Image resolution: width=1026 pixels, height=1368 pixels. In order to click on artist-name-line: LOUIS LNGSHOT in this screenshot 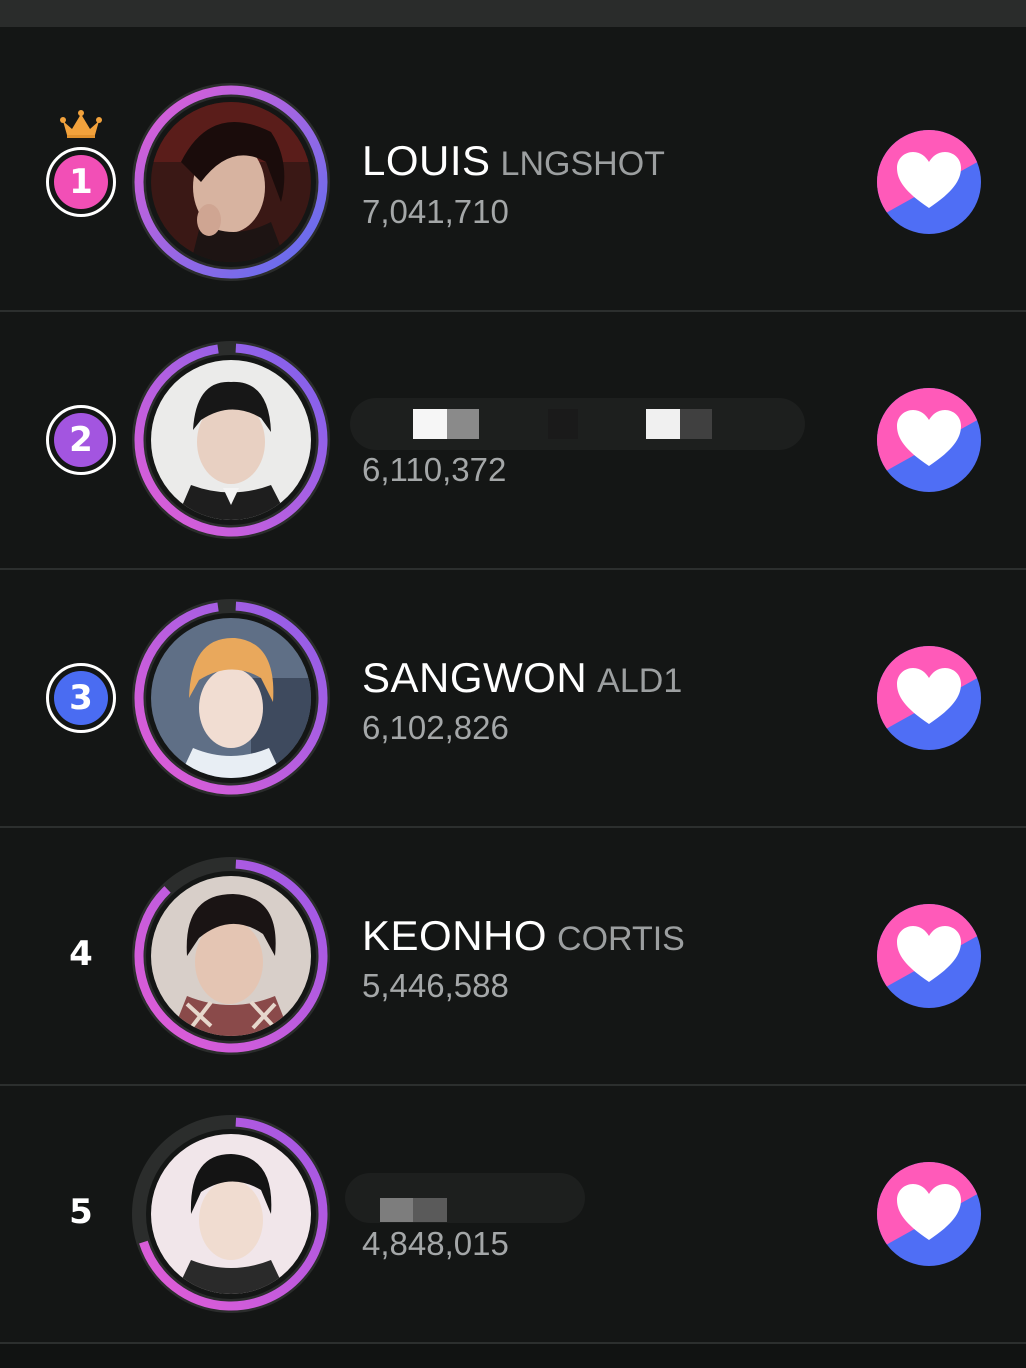, I will do `click(513, 161)`.